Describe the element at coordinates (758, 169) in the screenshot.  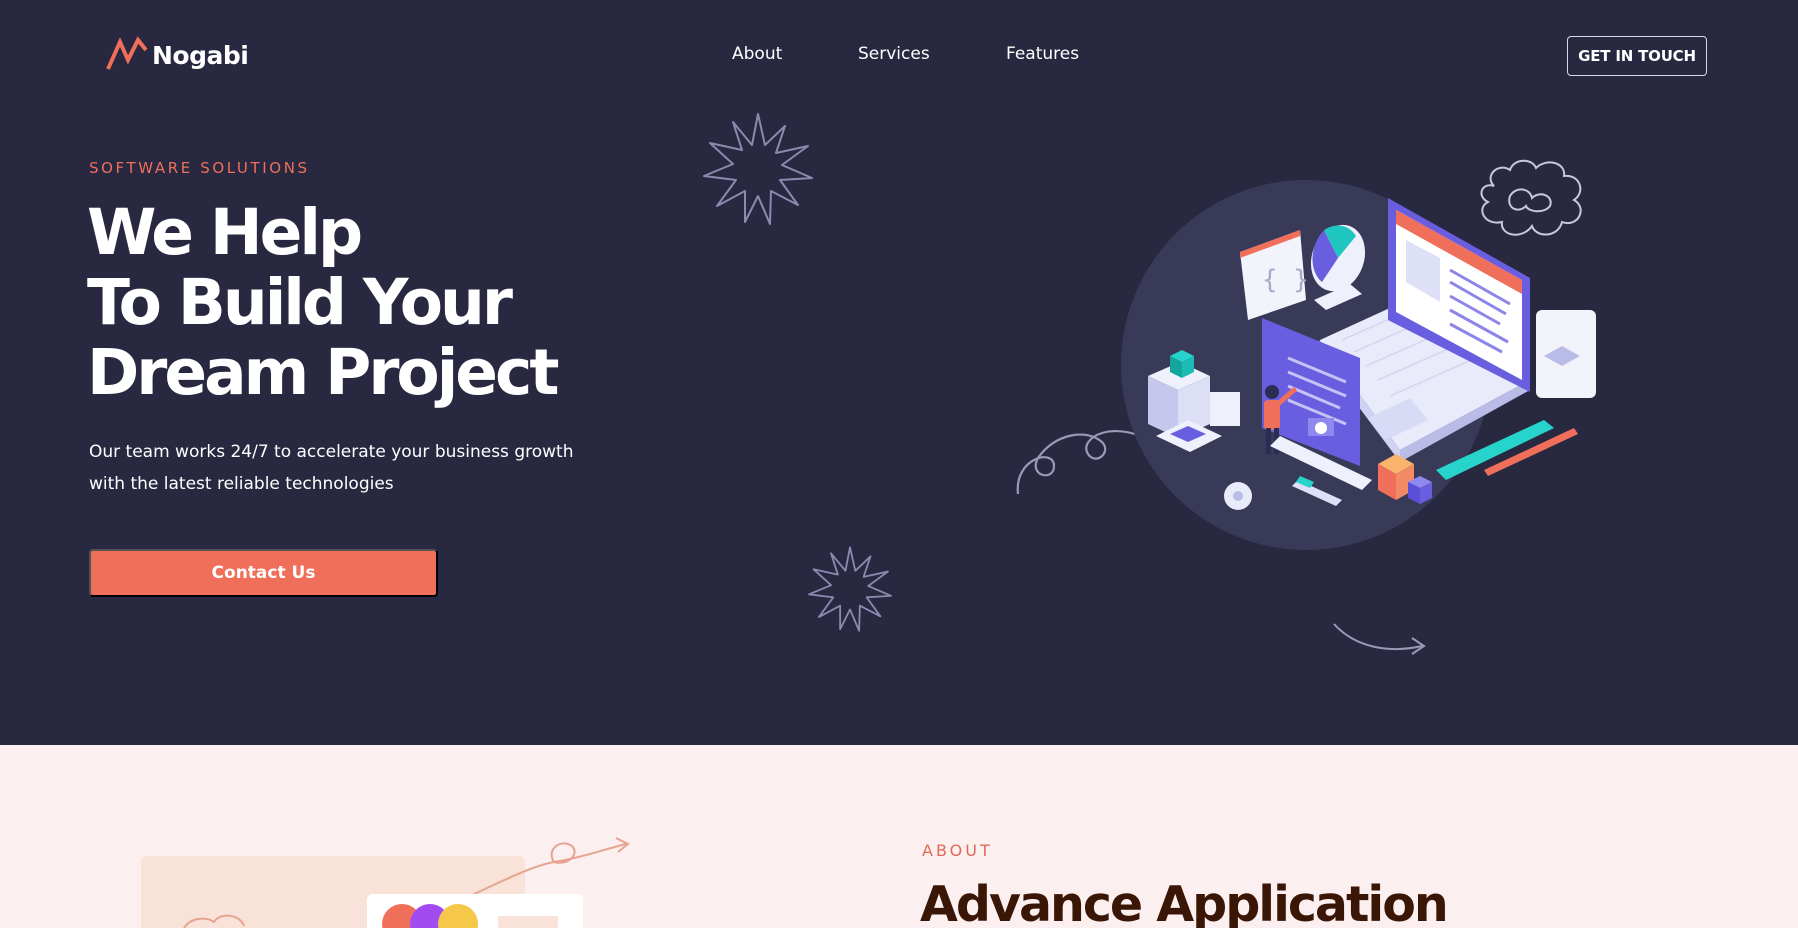
I see `starburst-icon` at that location.